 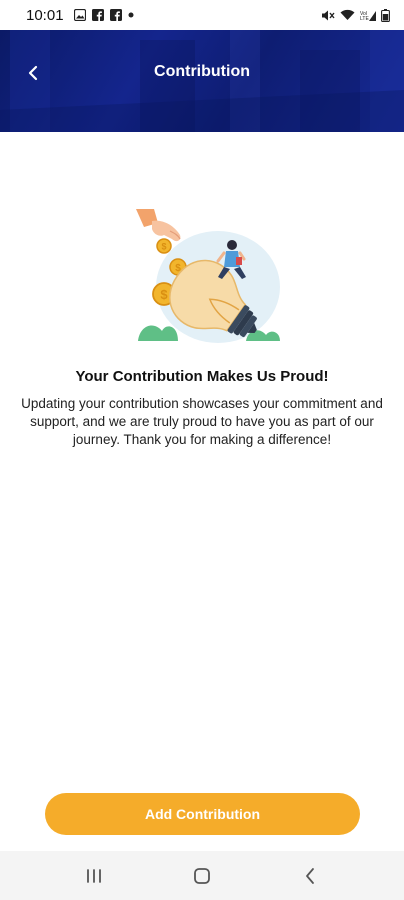 I want to click on wifi-icon, so click(x=347, y=15).